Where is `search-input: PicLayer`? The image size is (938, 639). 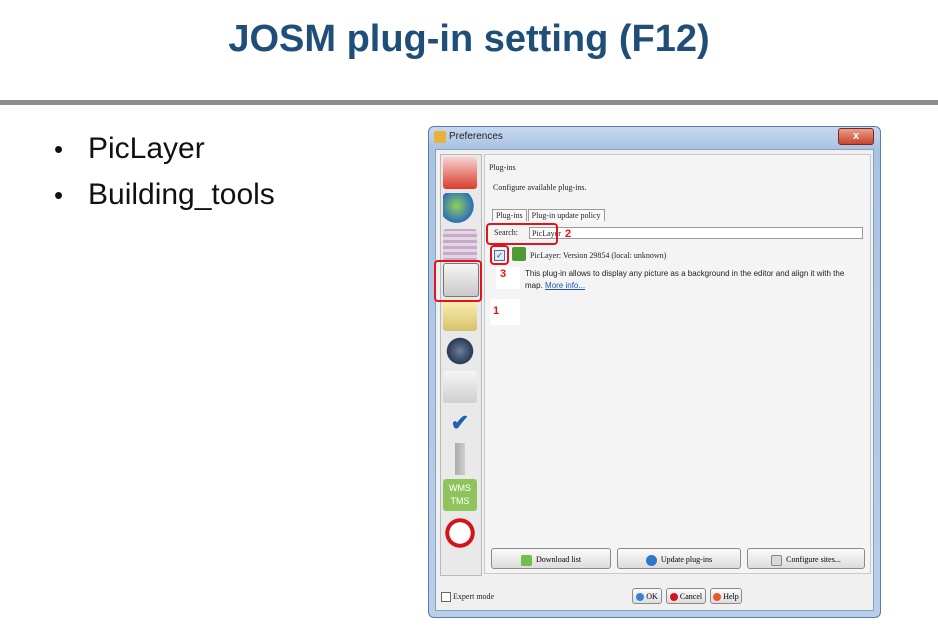 search-input: PicLayer is located at coordinates (696, 233).